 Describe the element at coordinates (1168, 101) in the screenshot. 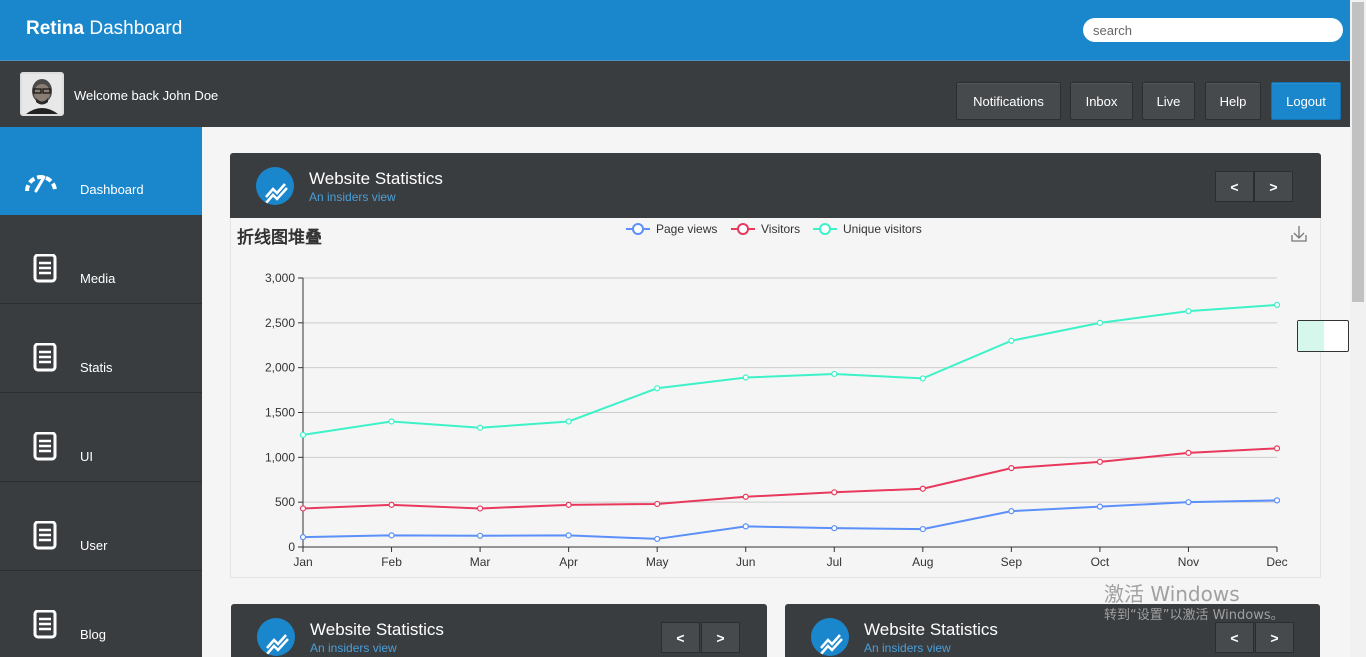

I see `live-button: Live` at that location.